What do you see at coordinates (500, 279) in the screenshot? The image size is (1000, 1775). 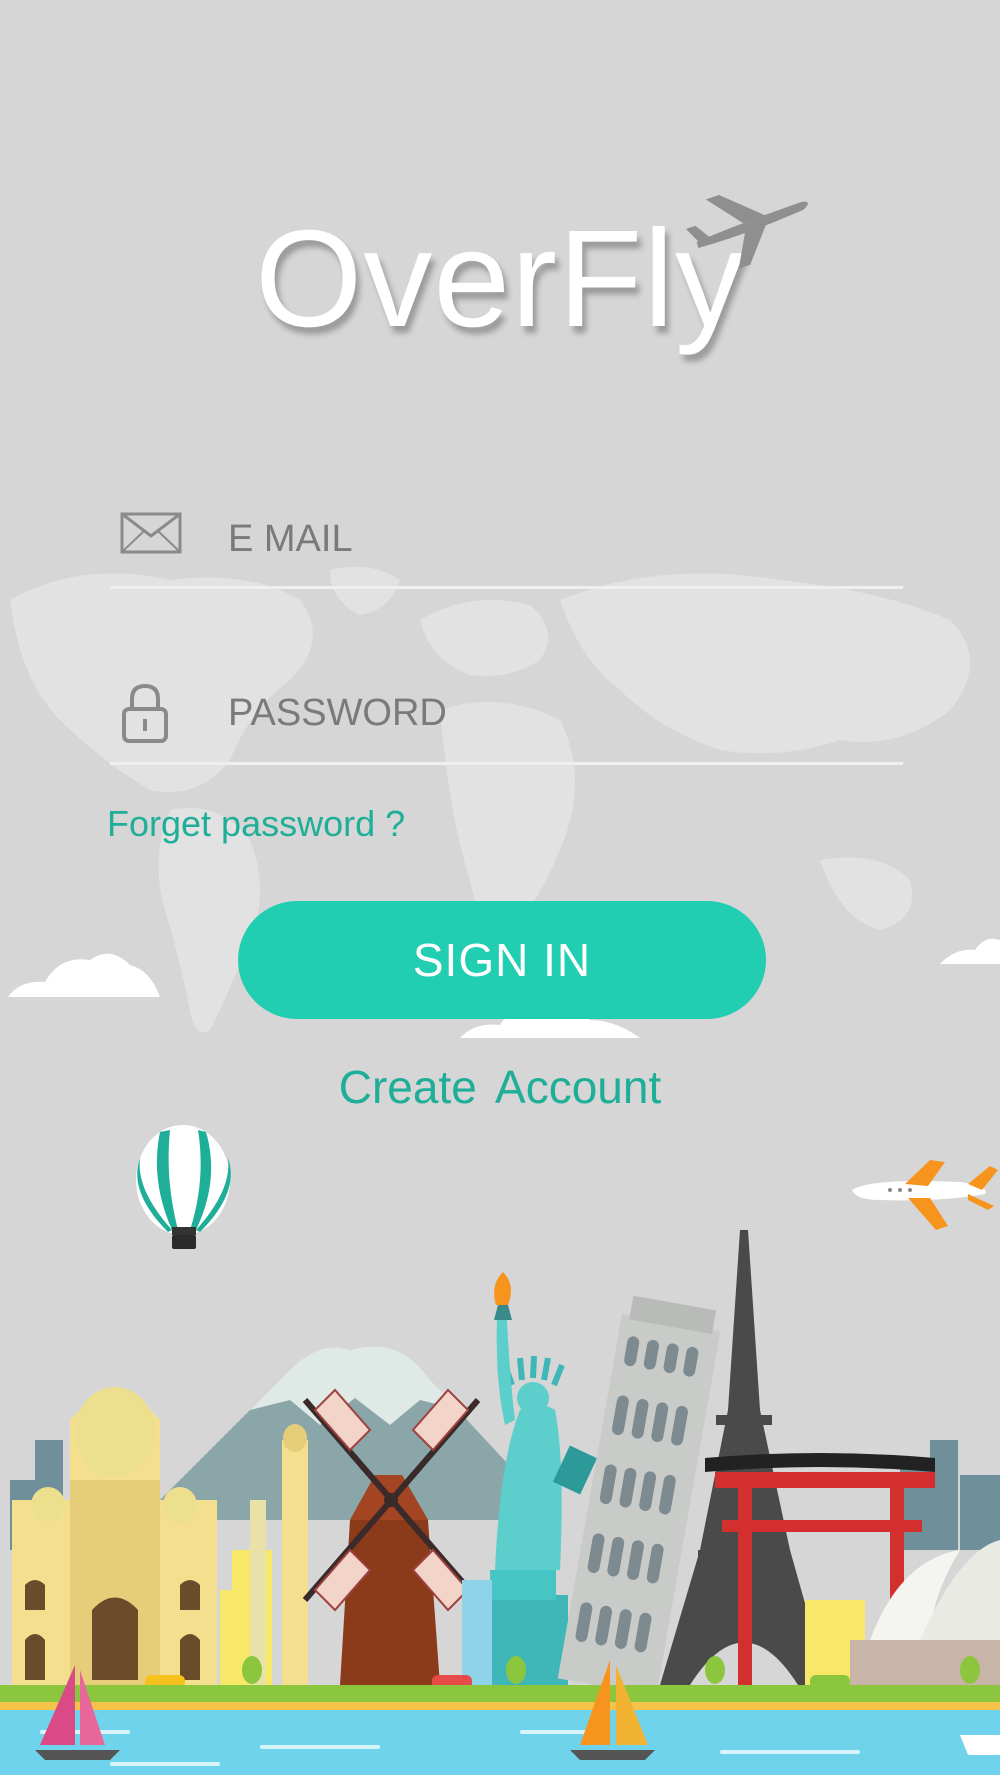 I see `app-logo: OverFly` at bounding box center [500, 279].